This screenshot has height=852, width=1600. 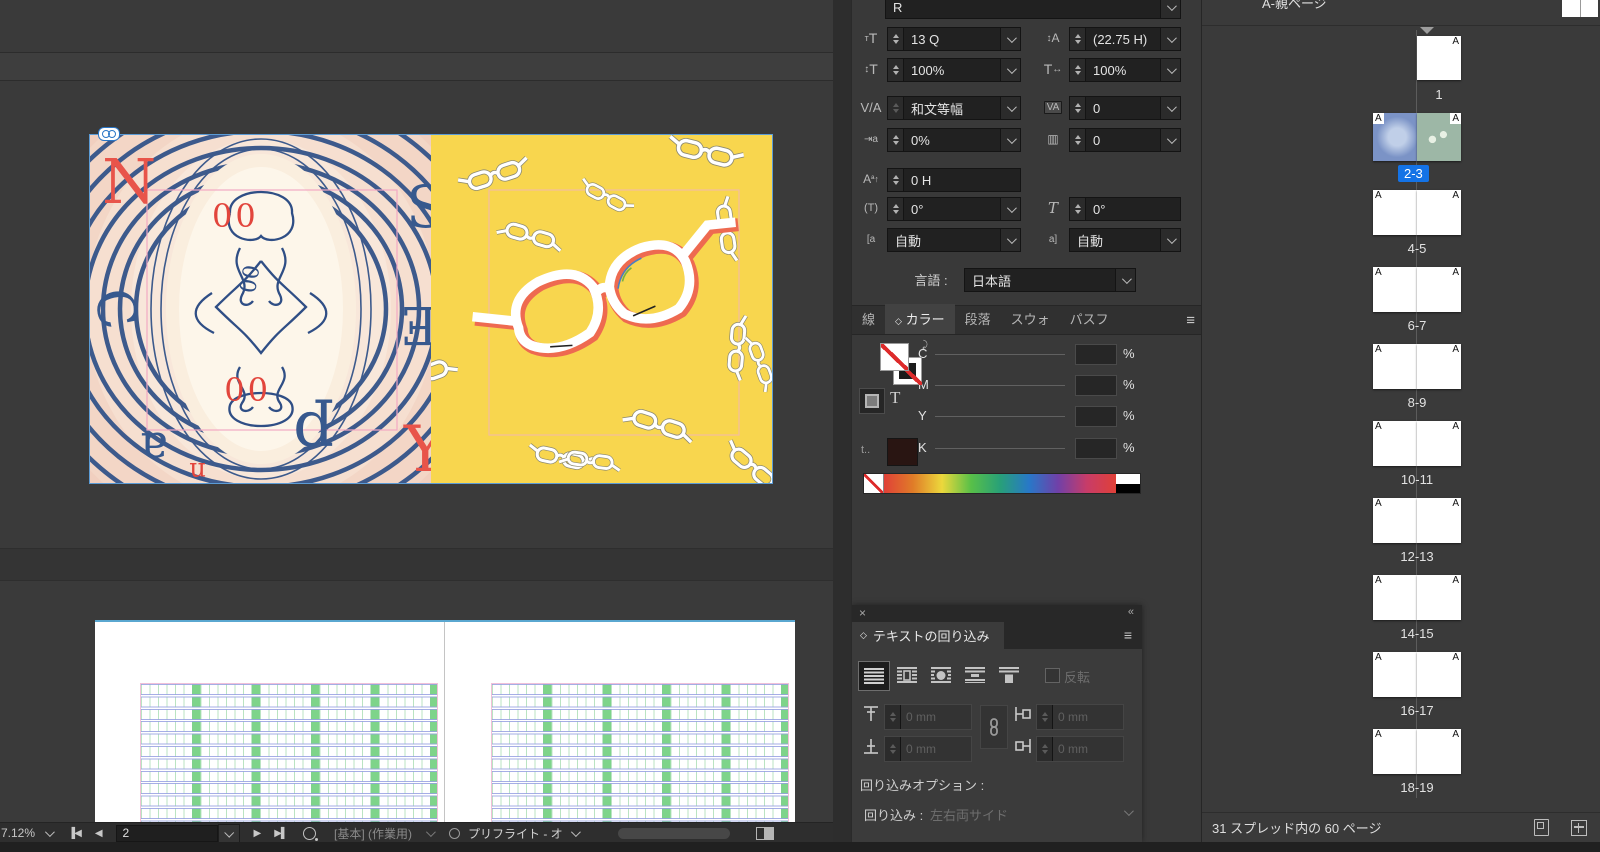 What do you see at coordinates (1417, 248) in the screenshot?
I see `page-label-4-5: 4-5` at bounding box center [1417, 248].